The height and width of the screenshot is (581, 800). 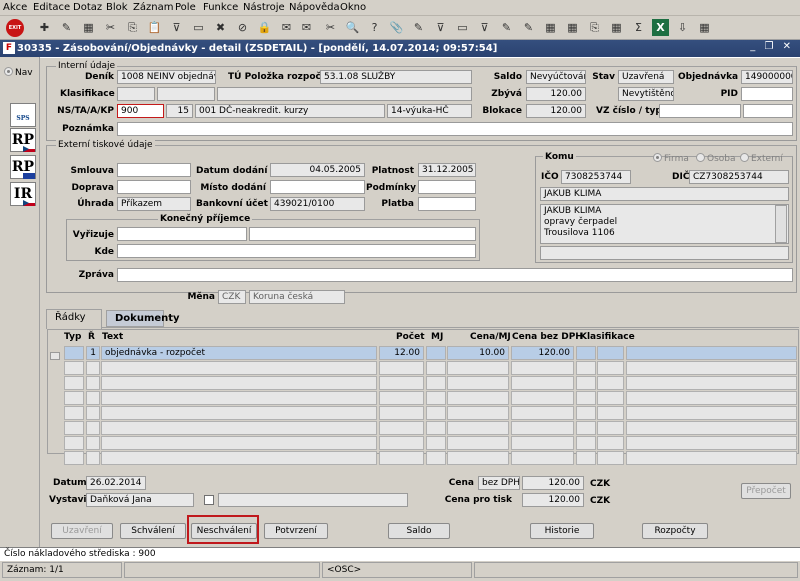 What do you see at coordinates (264, 27) in the screenshot?
I see `filter-query-icon: 🔒` at bounding box center [264, 27].